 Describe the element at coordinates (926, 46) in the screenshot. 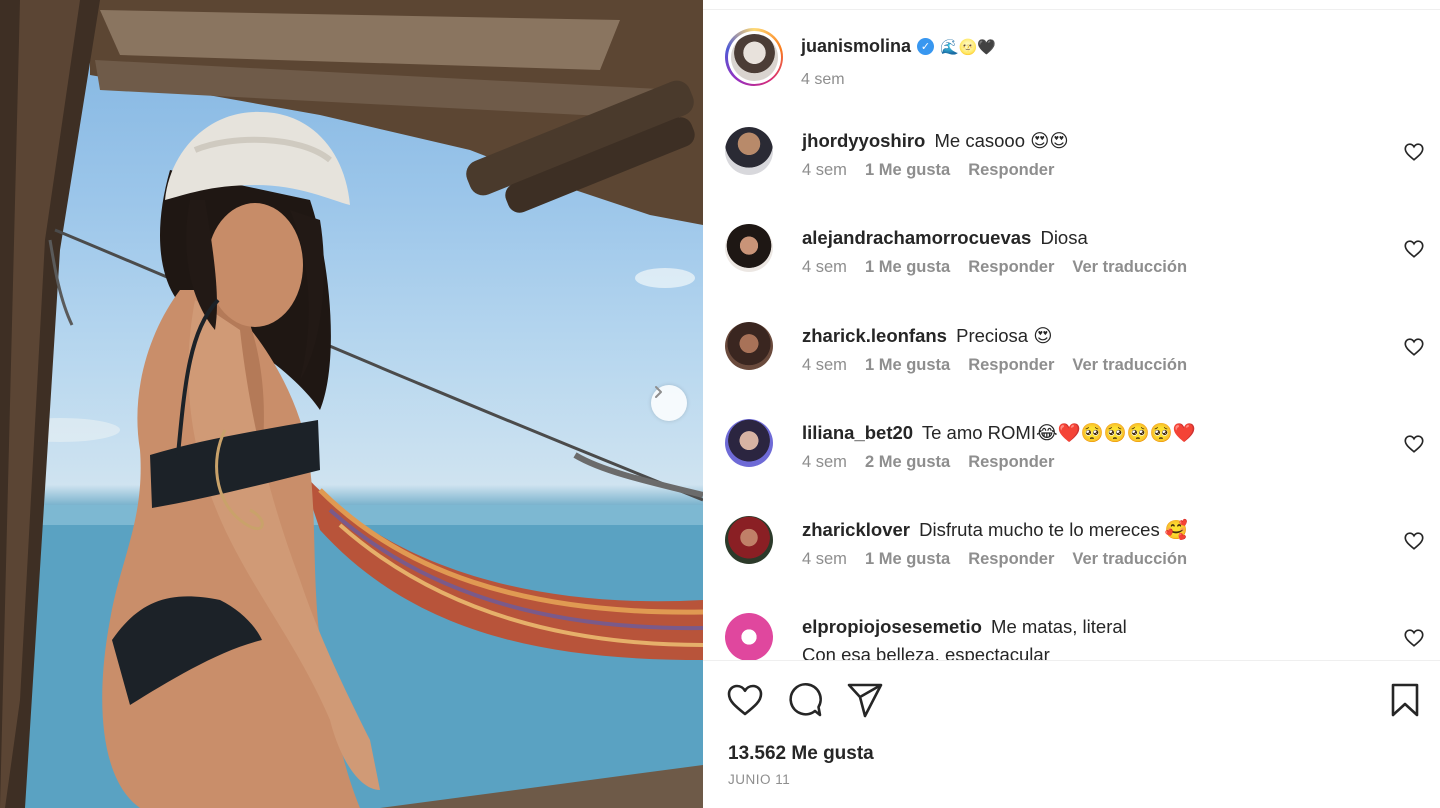

I see `verified-badge-icon: ✓` at that location.